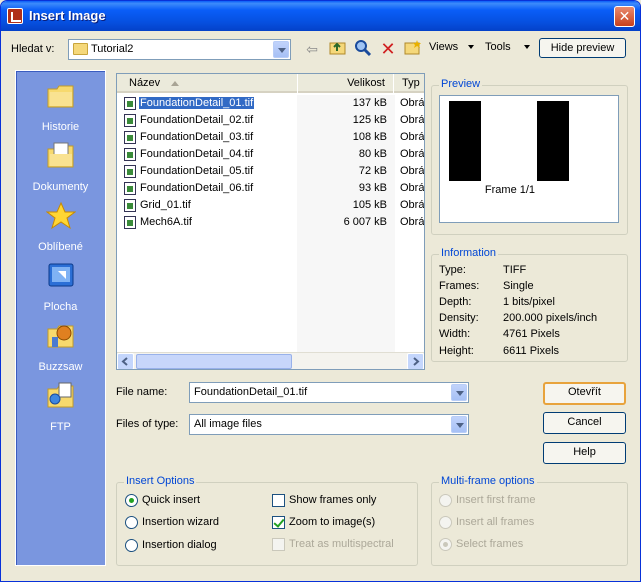 Image resolution: width=641 pixels, height=582 pixels. What do you see at coordinates (584, 393) in the screenshot?
I see `open-button: Otevřít` at bounding box center [584, 393].